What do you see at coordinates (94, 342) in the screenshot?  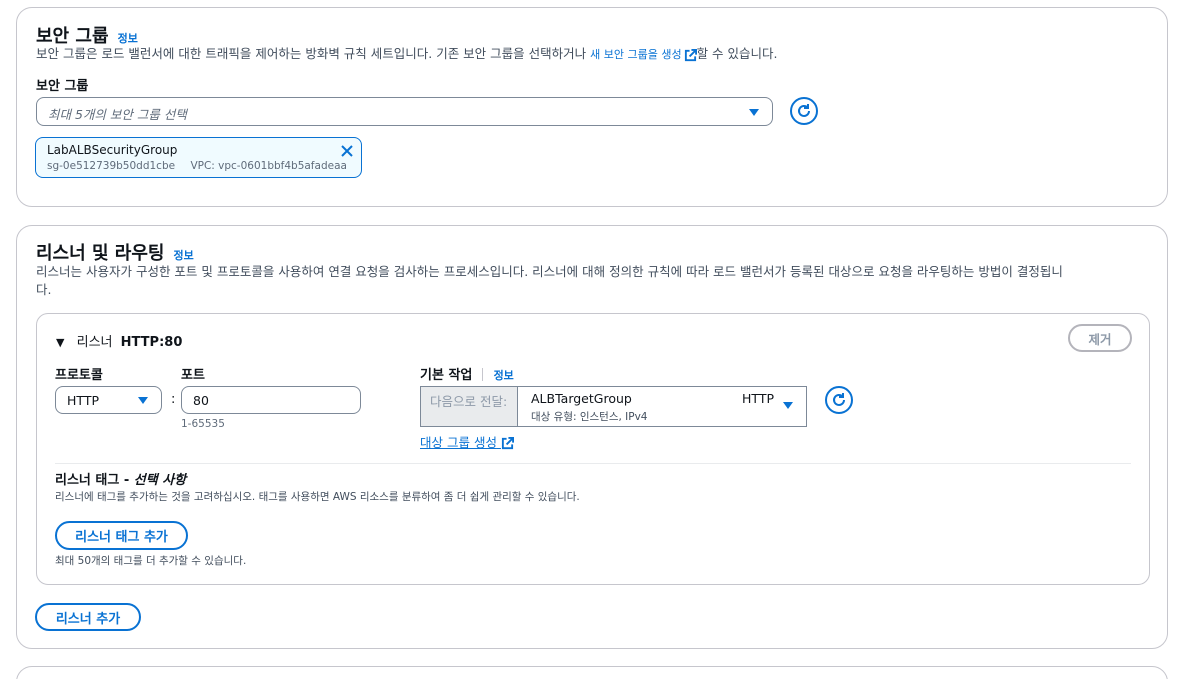 I see `listener-prefix: 리스너` at bounding box center [94, 342].